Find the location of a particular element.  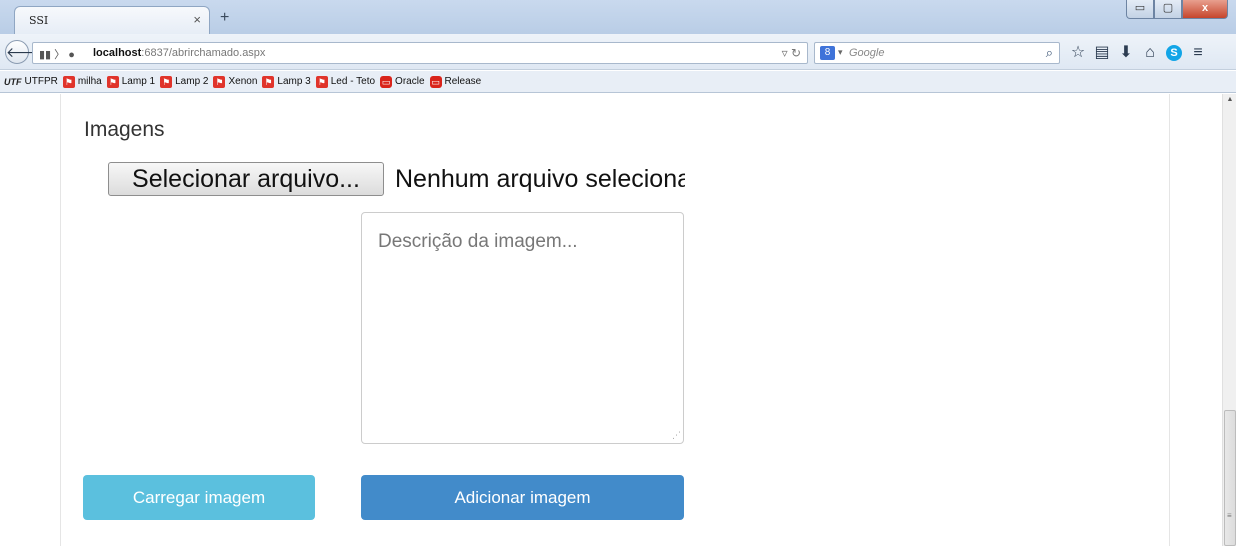

bookmark-label: milha is located at coordinates (89, 81).